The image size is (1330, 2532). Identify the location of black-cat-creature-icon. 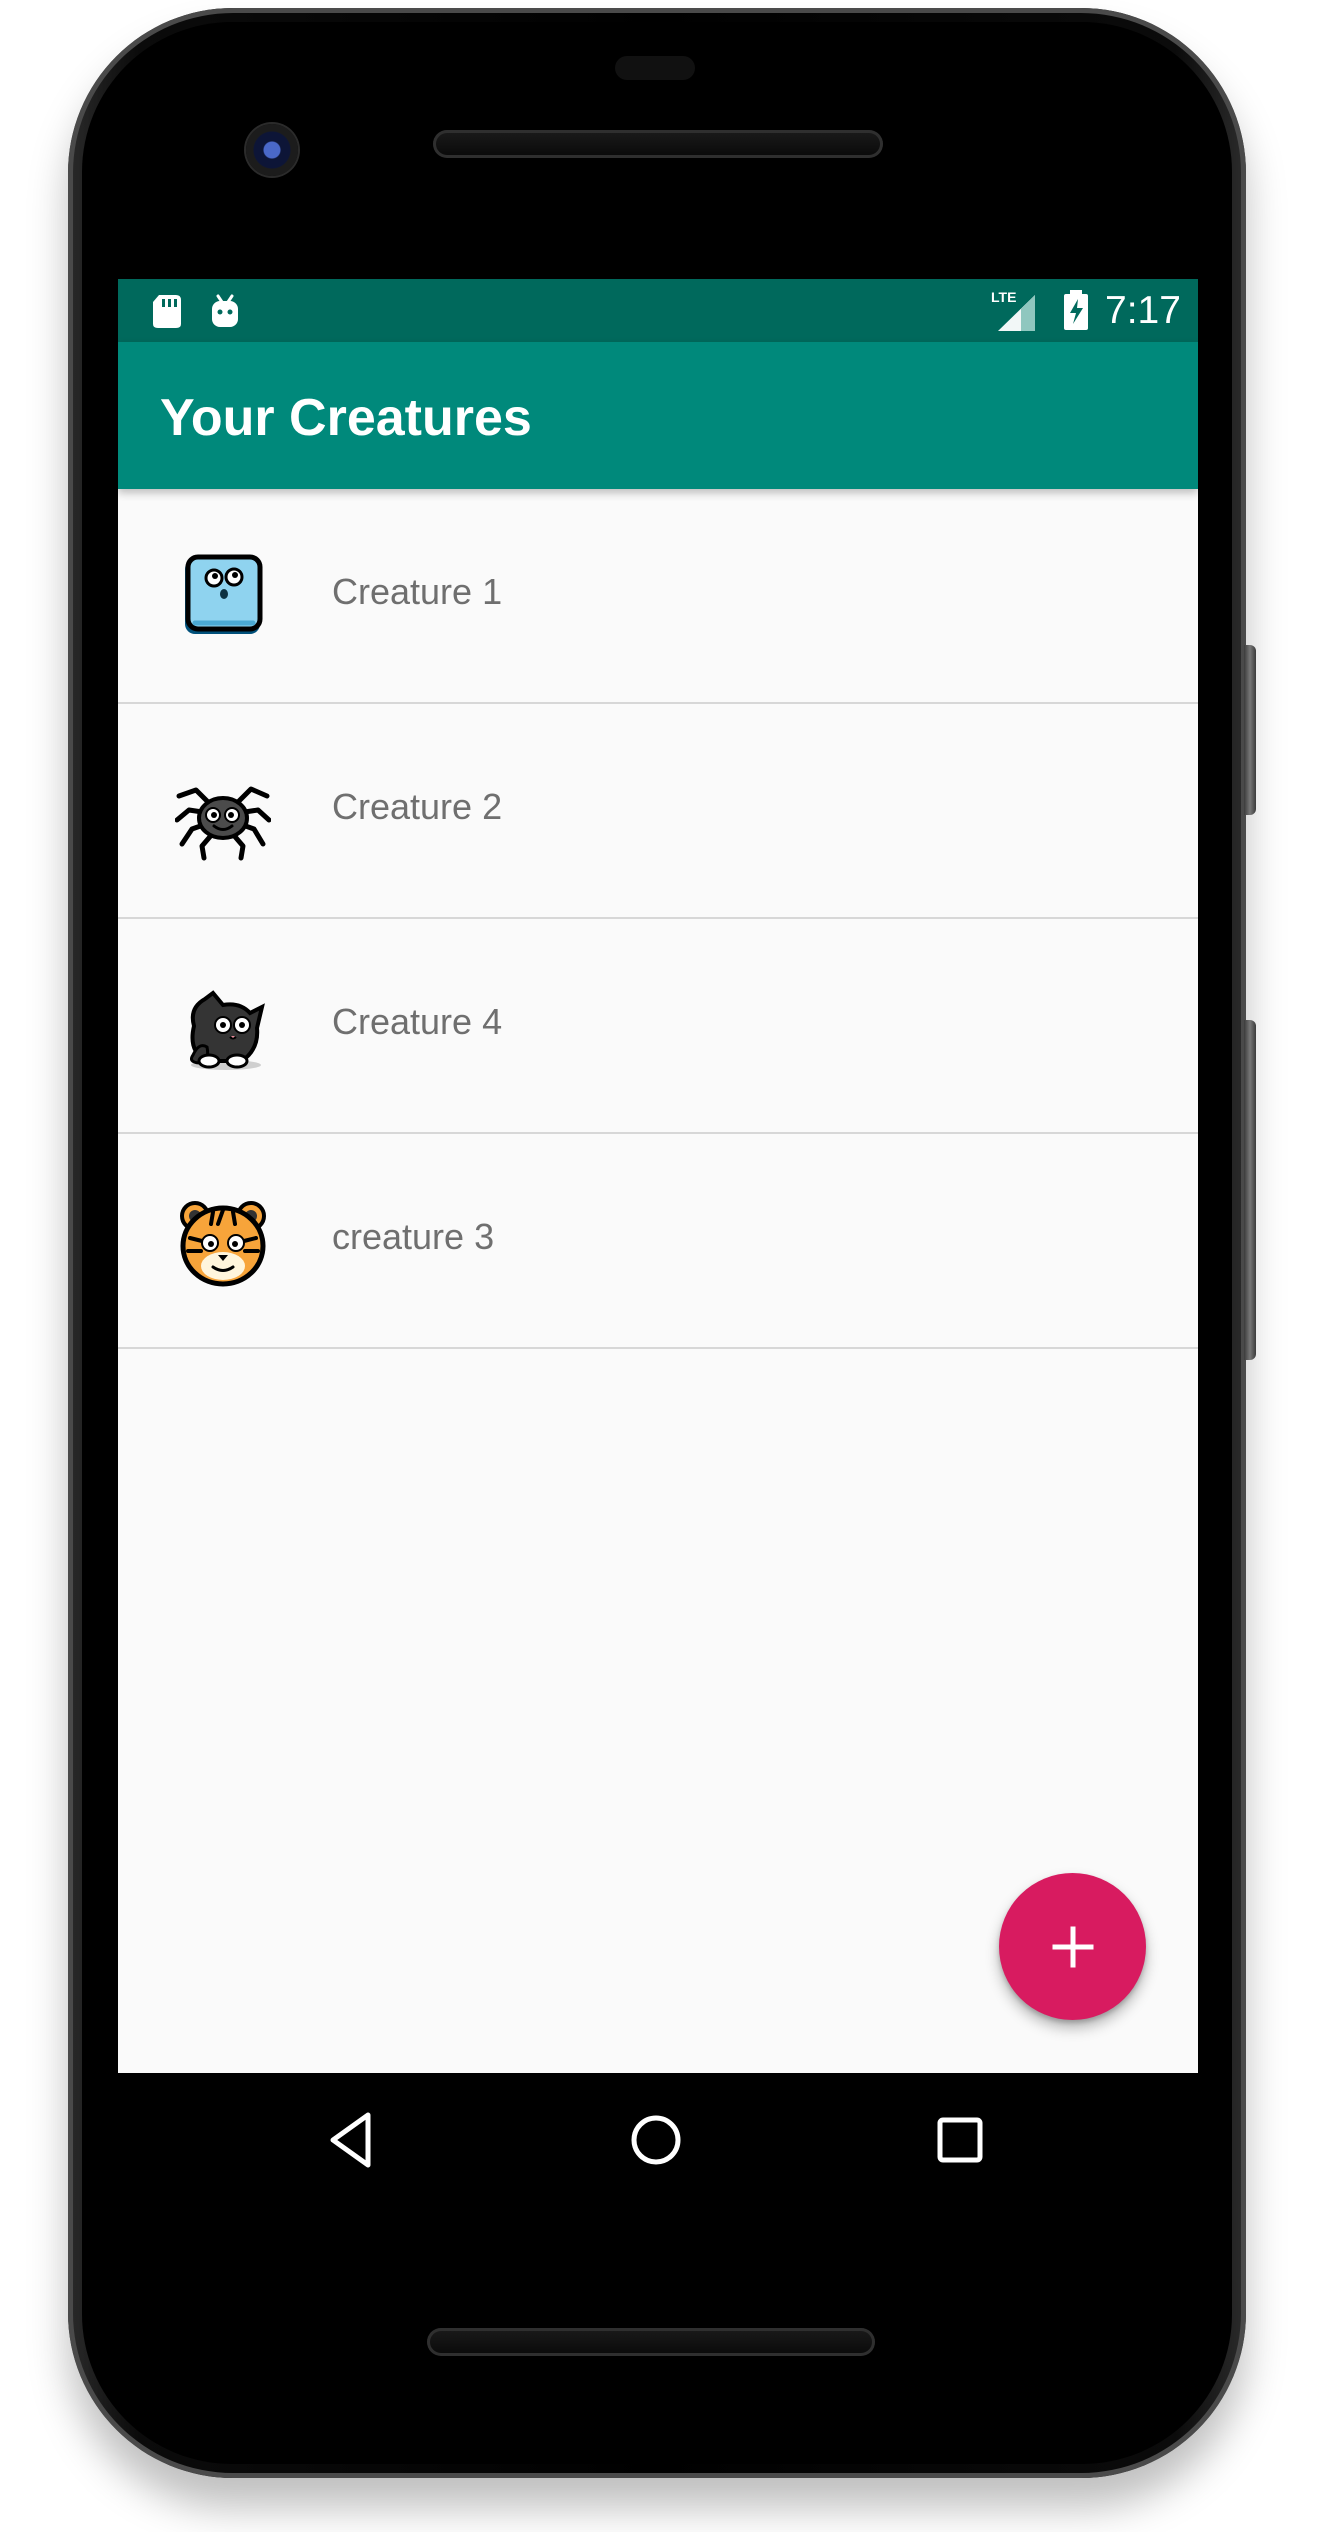
(223, 1029).